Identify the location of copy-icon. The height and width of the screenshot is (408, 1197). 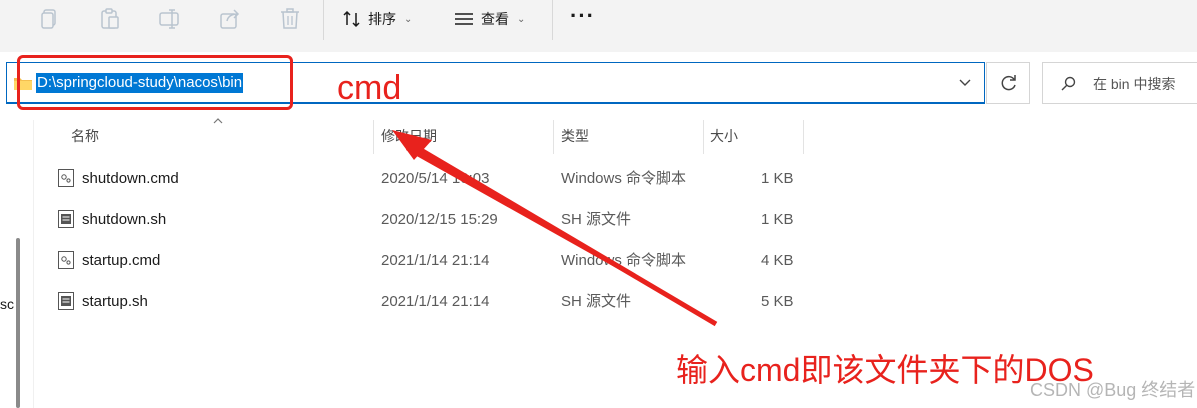
(50, 19).